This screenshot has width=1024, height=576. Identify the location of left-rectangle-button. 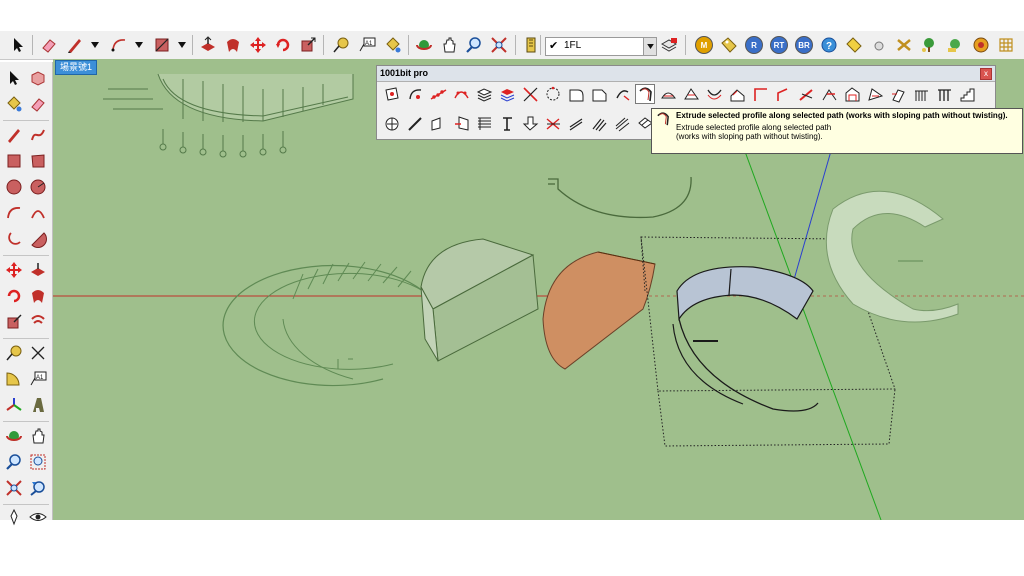
(14, 161).